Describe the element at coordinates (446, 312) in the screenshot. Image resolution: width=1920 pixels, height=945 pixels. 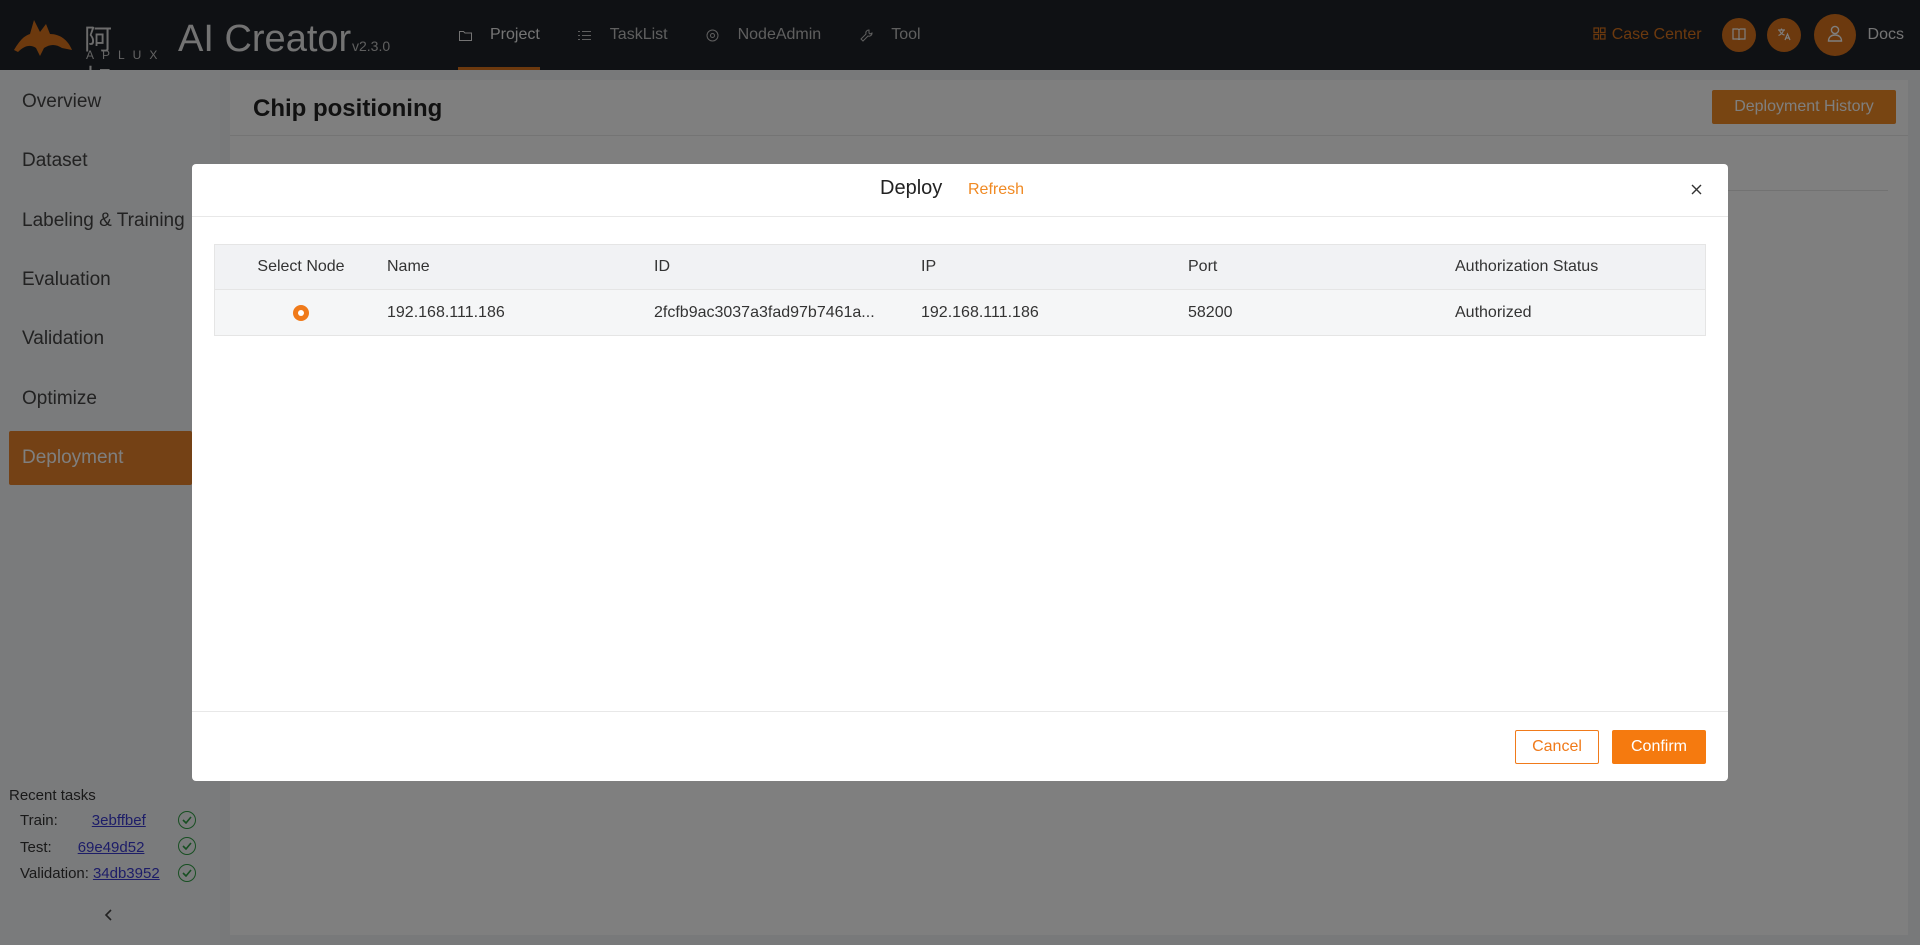
I see `node-name-cell: 192.168.111.186` at that location.